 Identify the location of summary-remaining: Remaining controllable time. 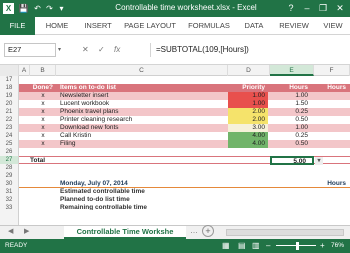
(160, 207).